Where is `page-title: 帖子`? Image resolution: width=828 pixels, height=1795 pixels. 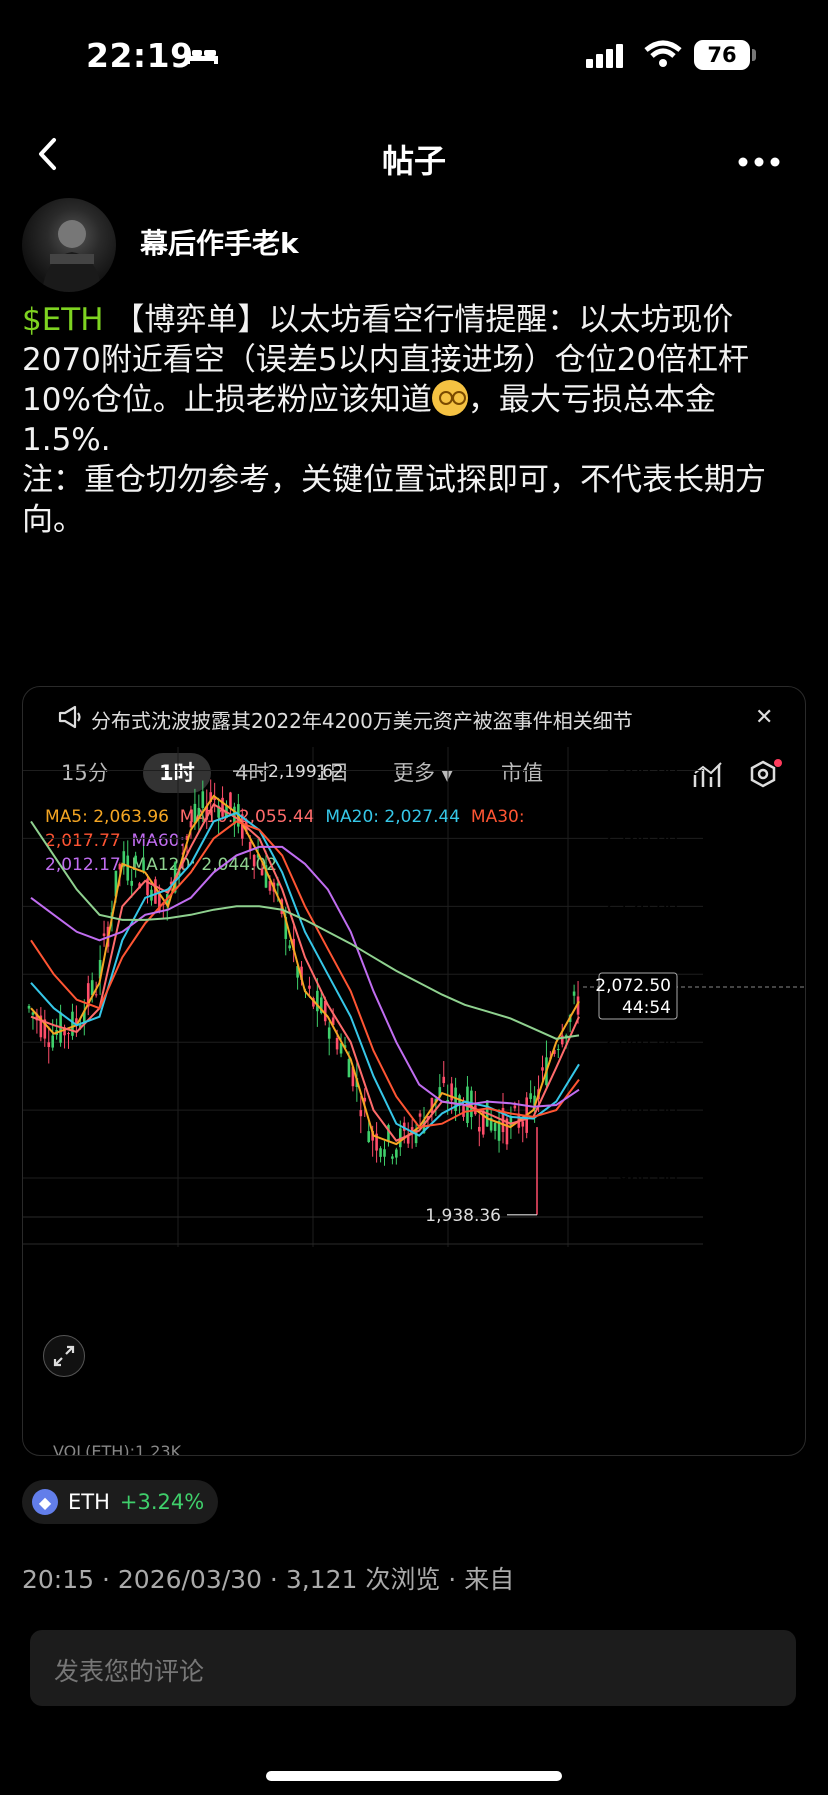
page-title: 帖子 is located at coordinates (413, 161).